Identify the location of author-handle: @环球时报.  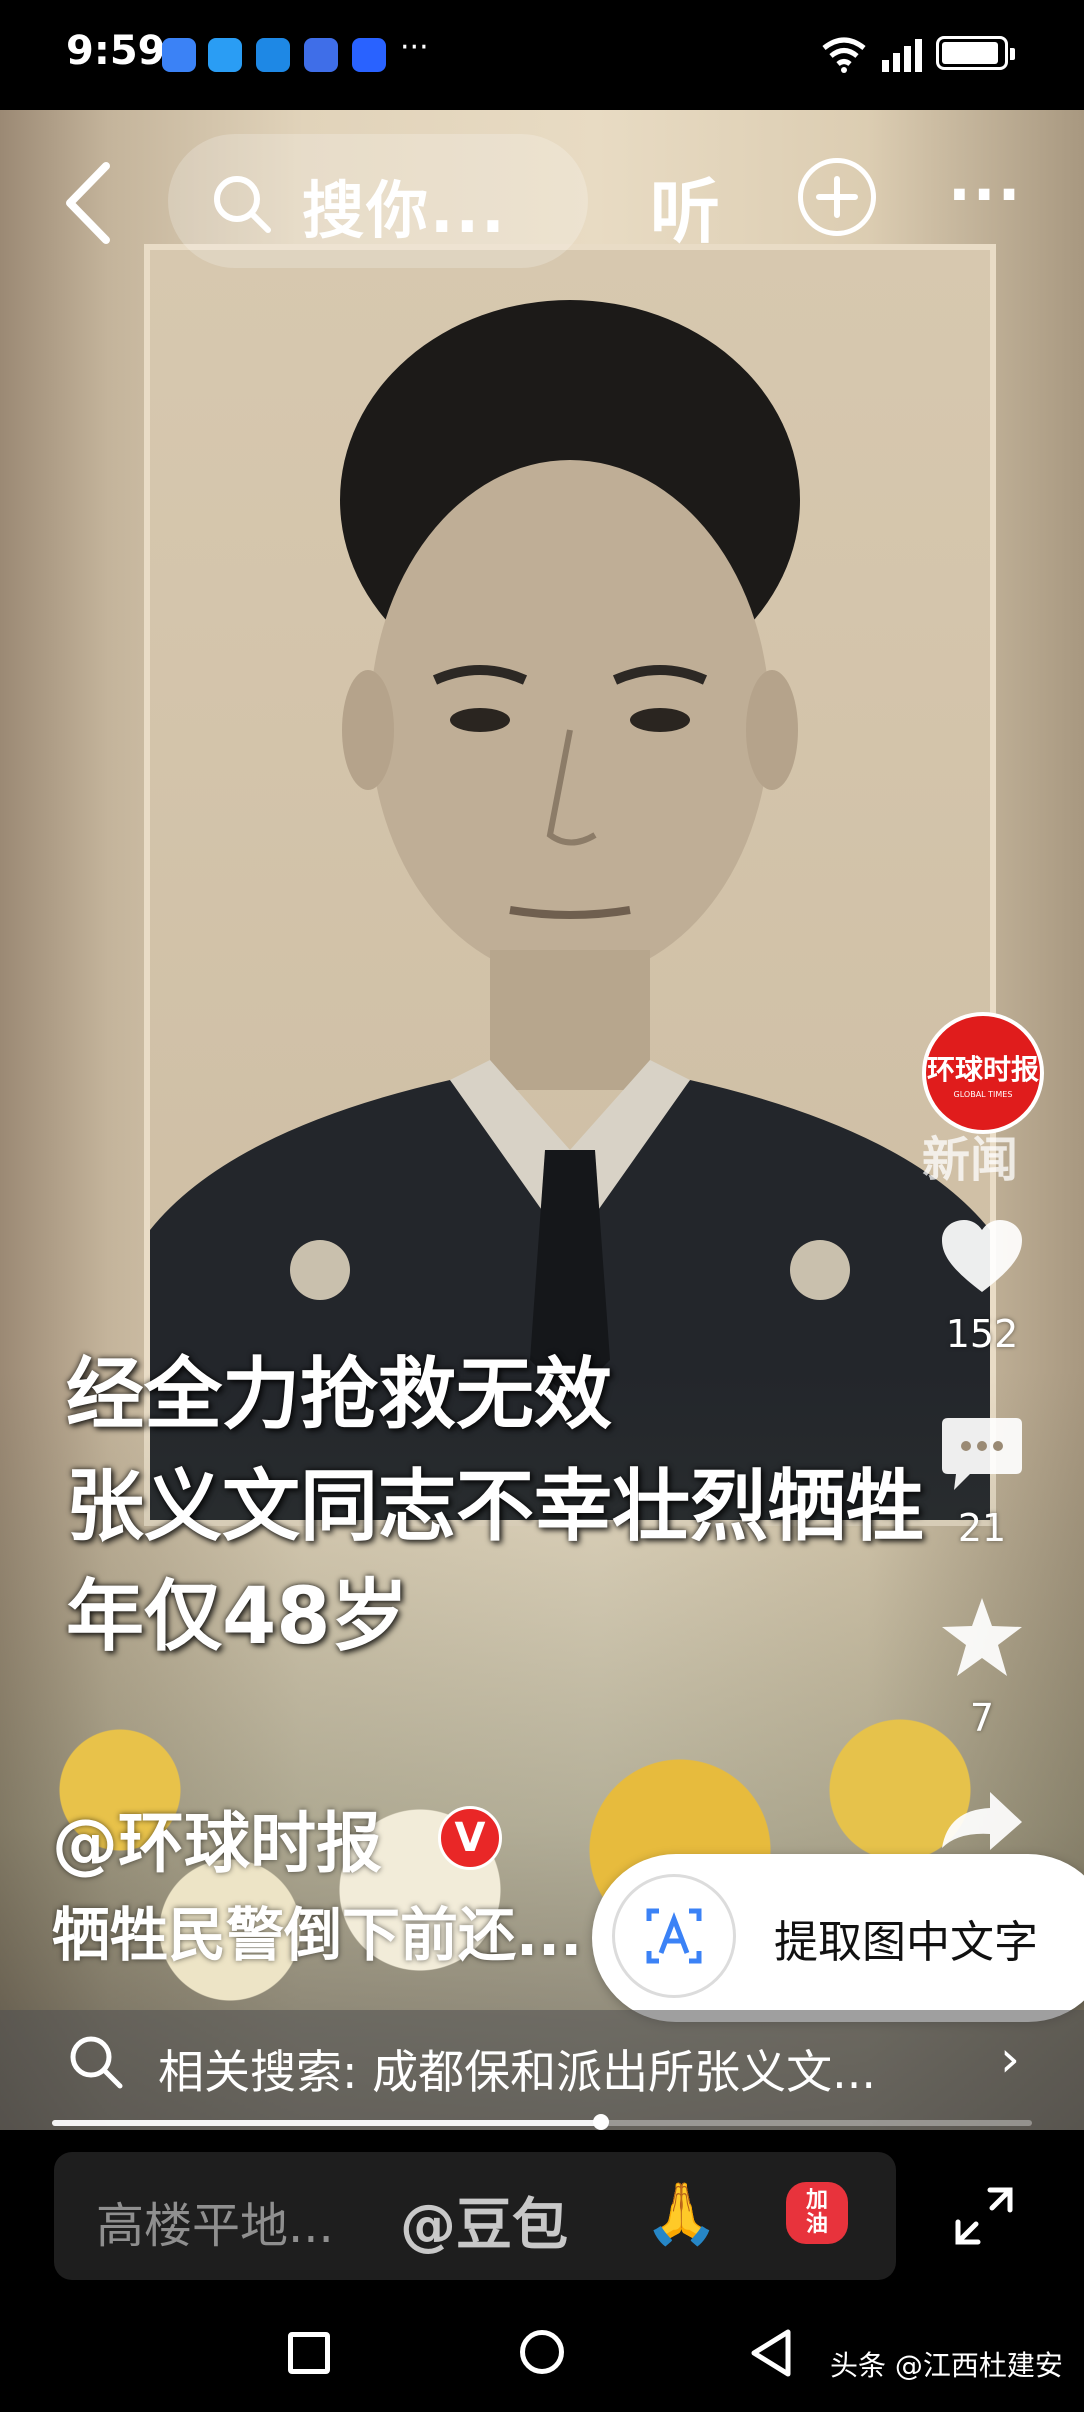
(217, 1838).